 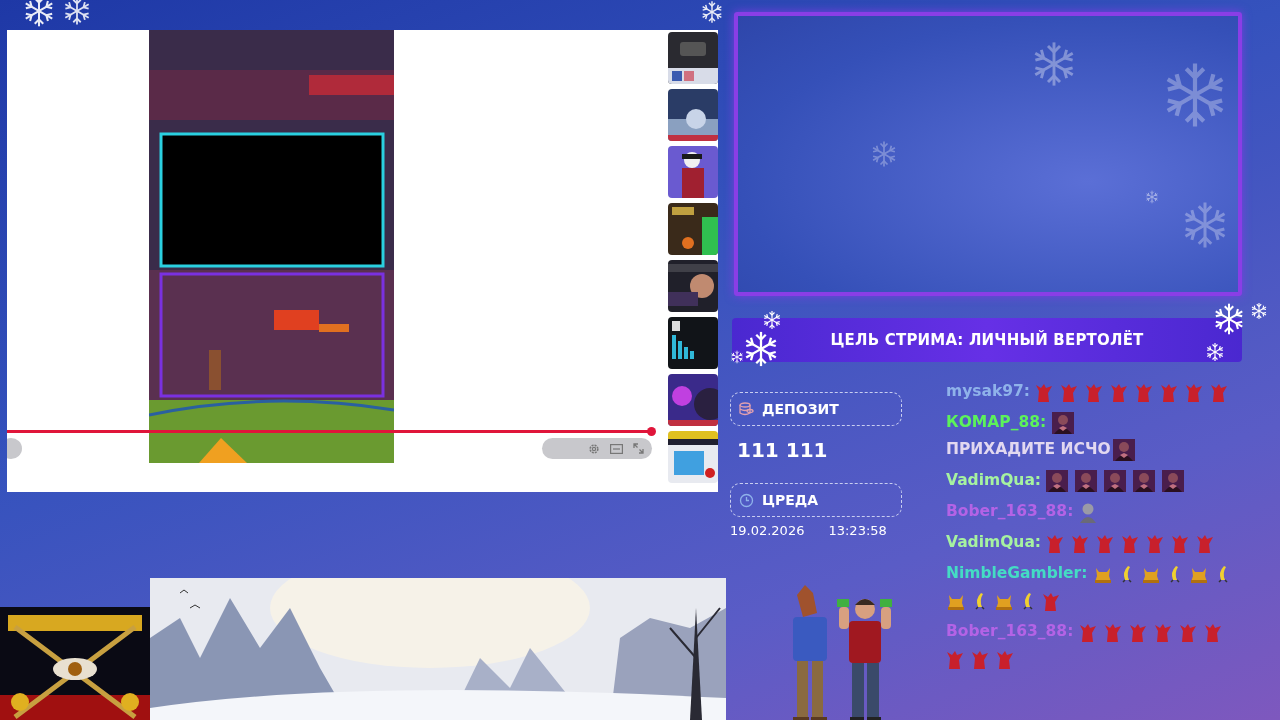 What do you see at coordinates (638, 448) in the screenshot?
I see `fullscreen-icon` at bounding box center [638, 448].